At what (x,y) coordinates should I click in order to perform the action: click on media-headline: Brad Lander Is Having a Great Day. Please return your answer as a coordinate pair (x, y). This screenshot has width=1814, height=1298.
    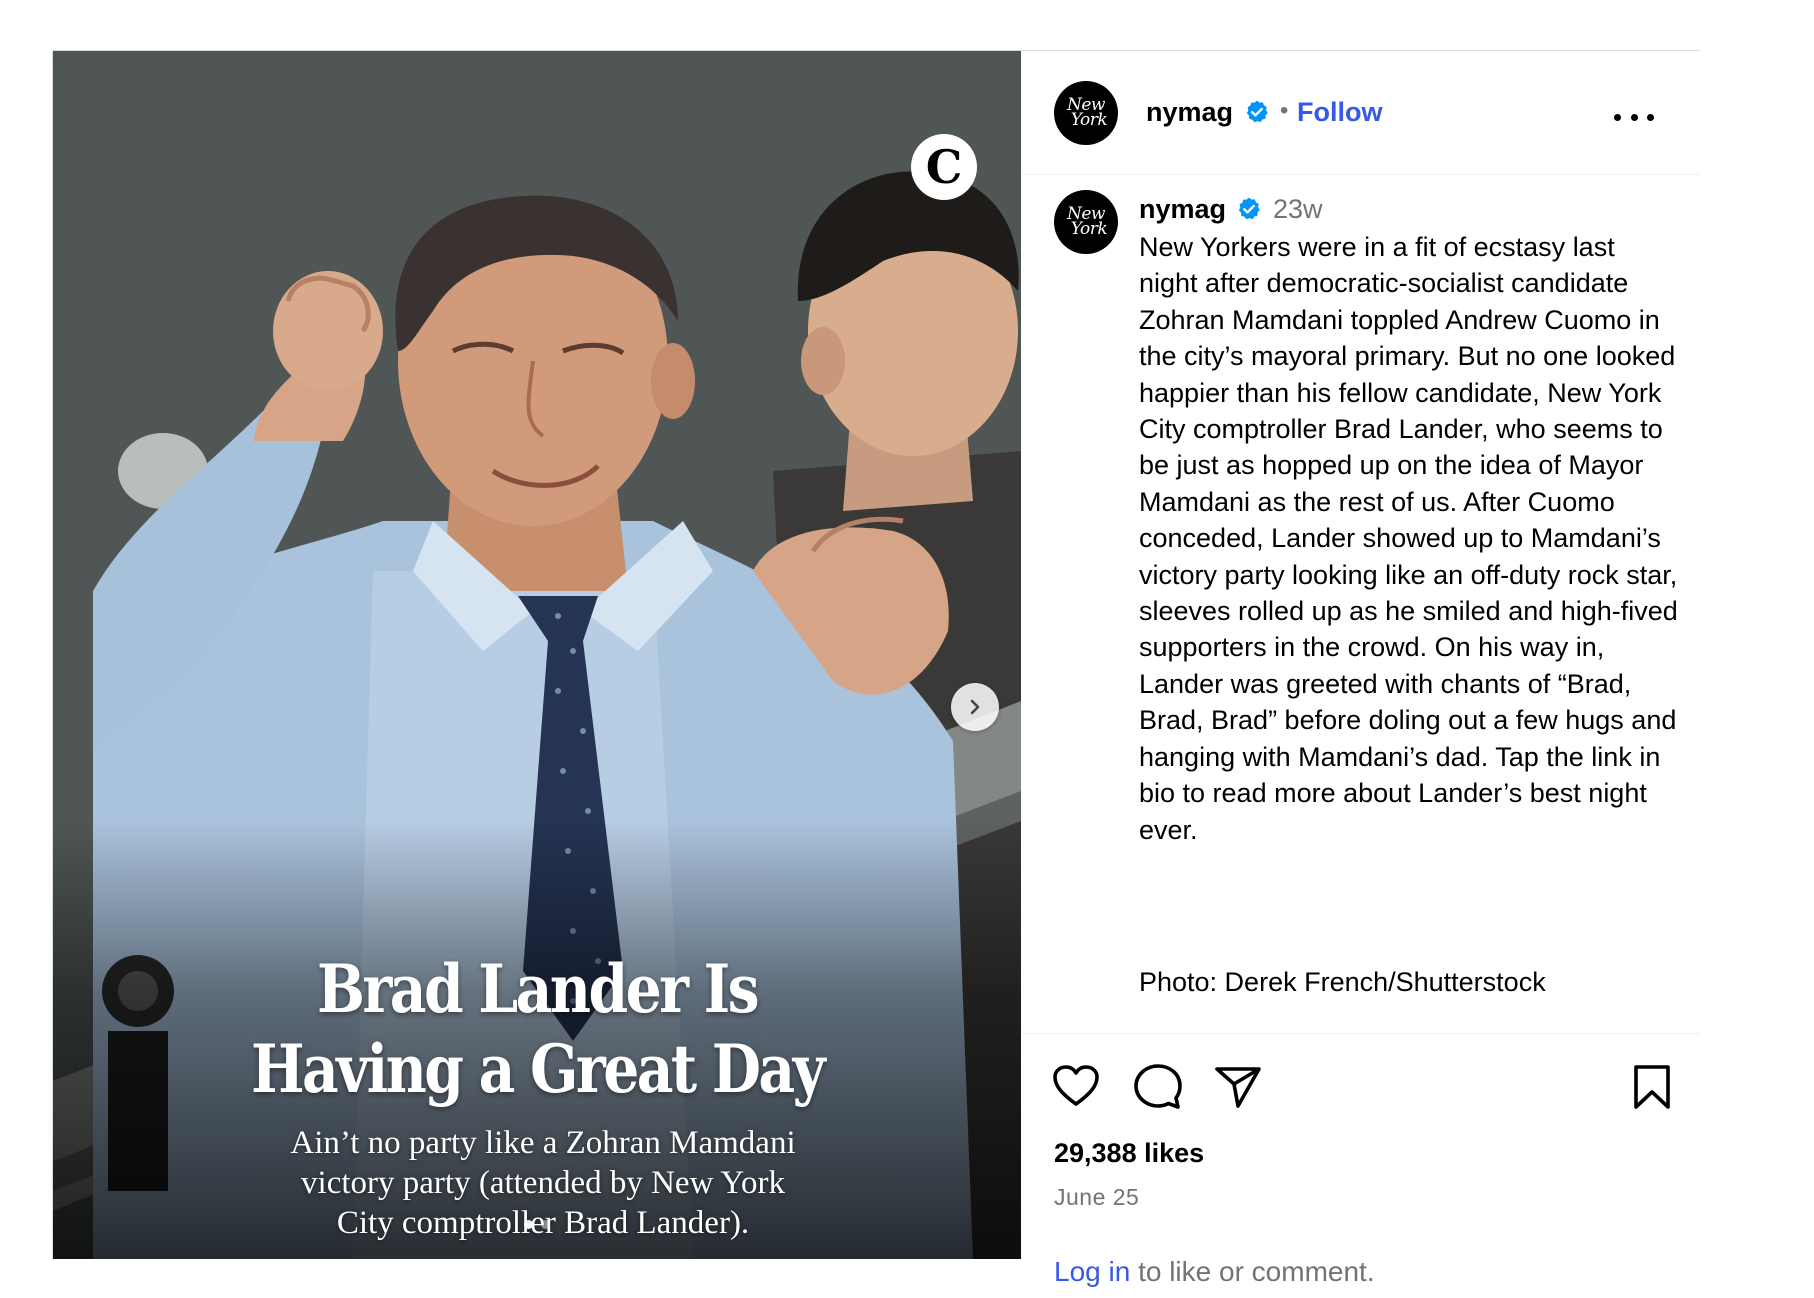
    Looking at the image, I should click on (537, 1029).